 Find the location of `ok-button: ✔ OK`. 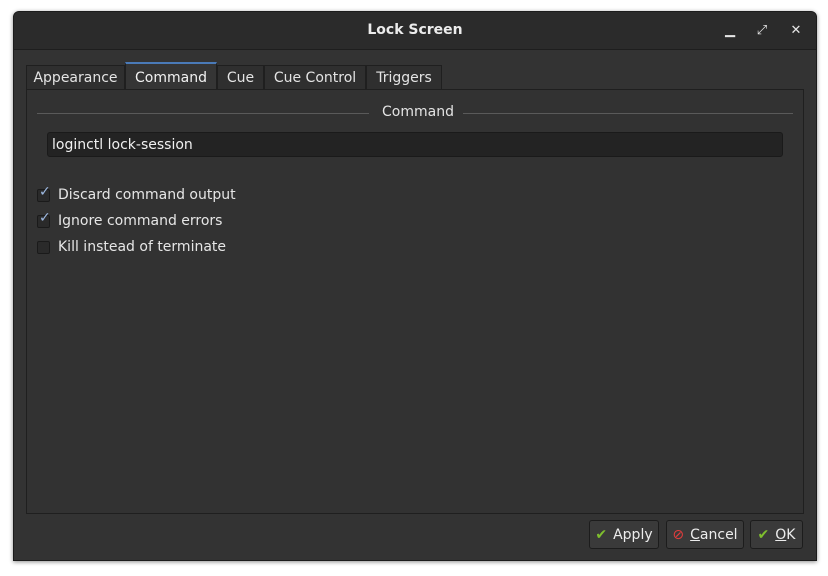

ok-button: ✔ OK is located at coordinates (776, 534).